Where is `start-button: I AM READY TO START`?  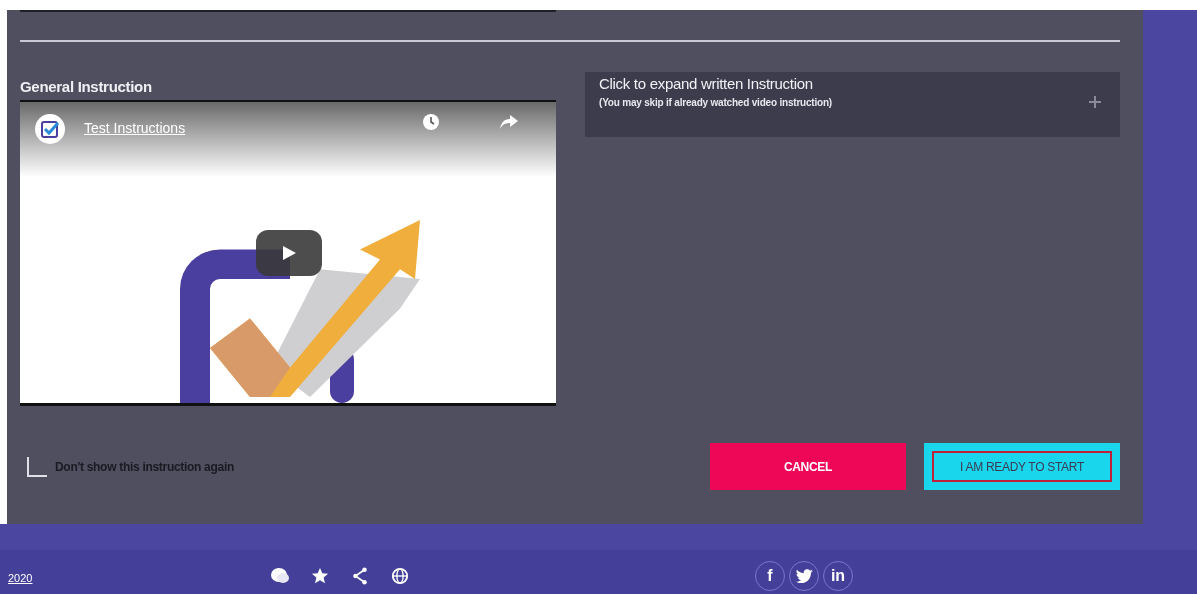 start-button: I AM READY TO START is located at coordinates (1022, 466).